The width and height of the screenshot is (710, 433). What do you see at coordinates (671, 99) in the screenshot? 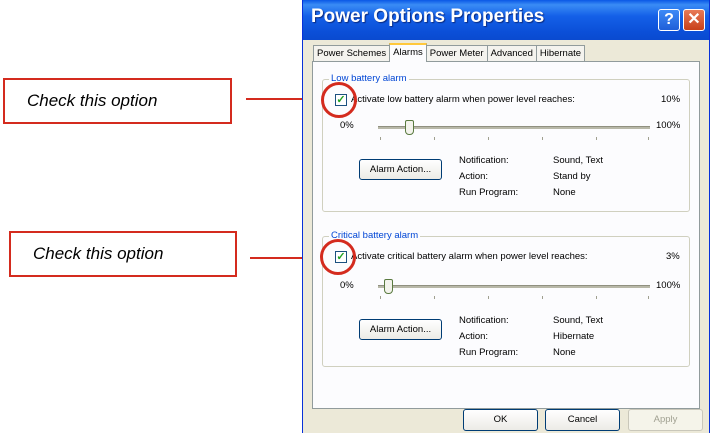
I see `low-battery-level: 10%` at bounding box center [671, 99].